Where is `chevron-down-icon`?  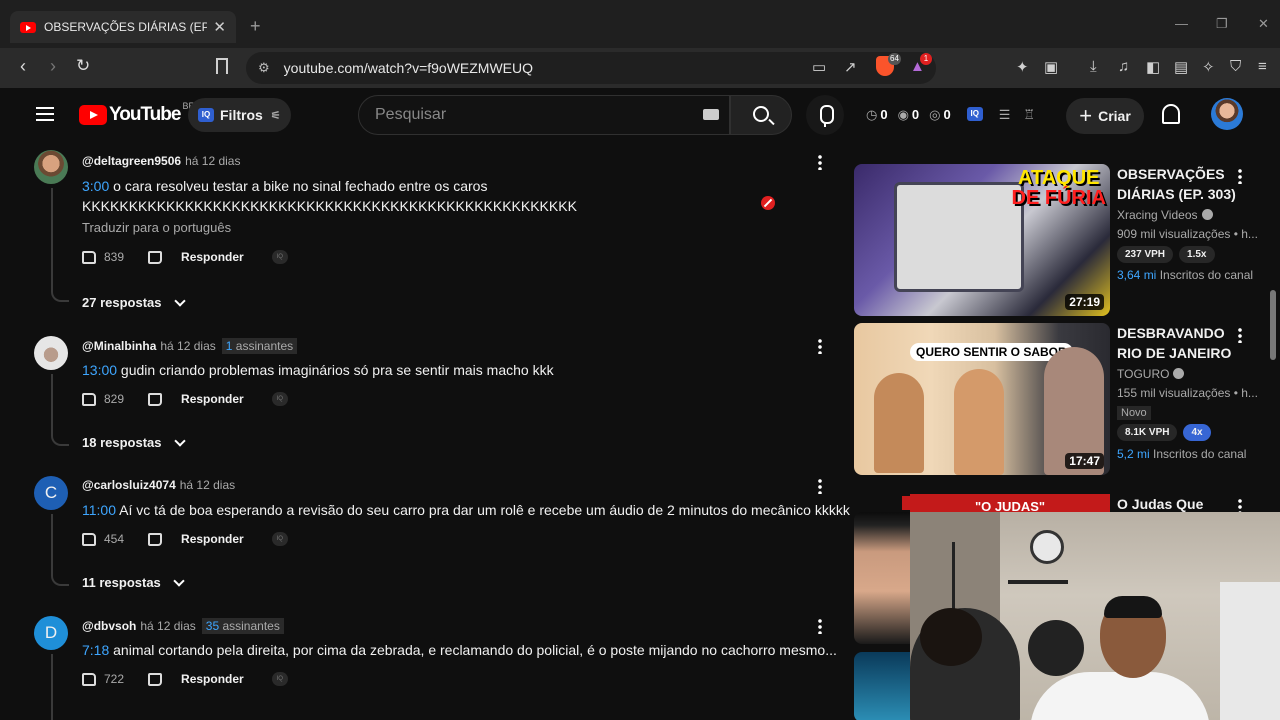
chevron-down-icon is located at coordinates (179, 580).